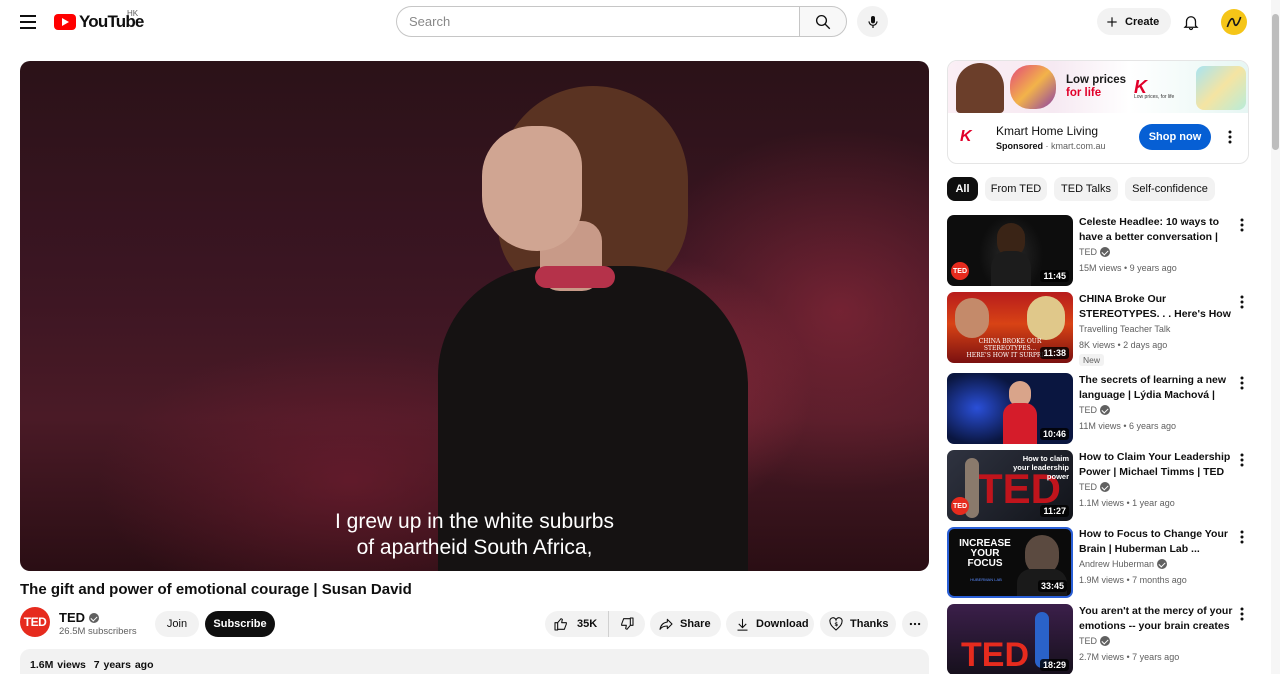 Image resolution: width=1280 pixels, height=674 pixels. What do you see at coordinates (627, 624) in the screenshot?
I see `dislike-button` at bounding box center [627, 624].